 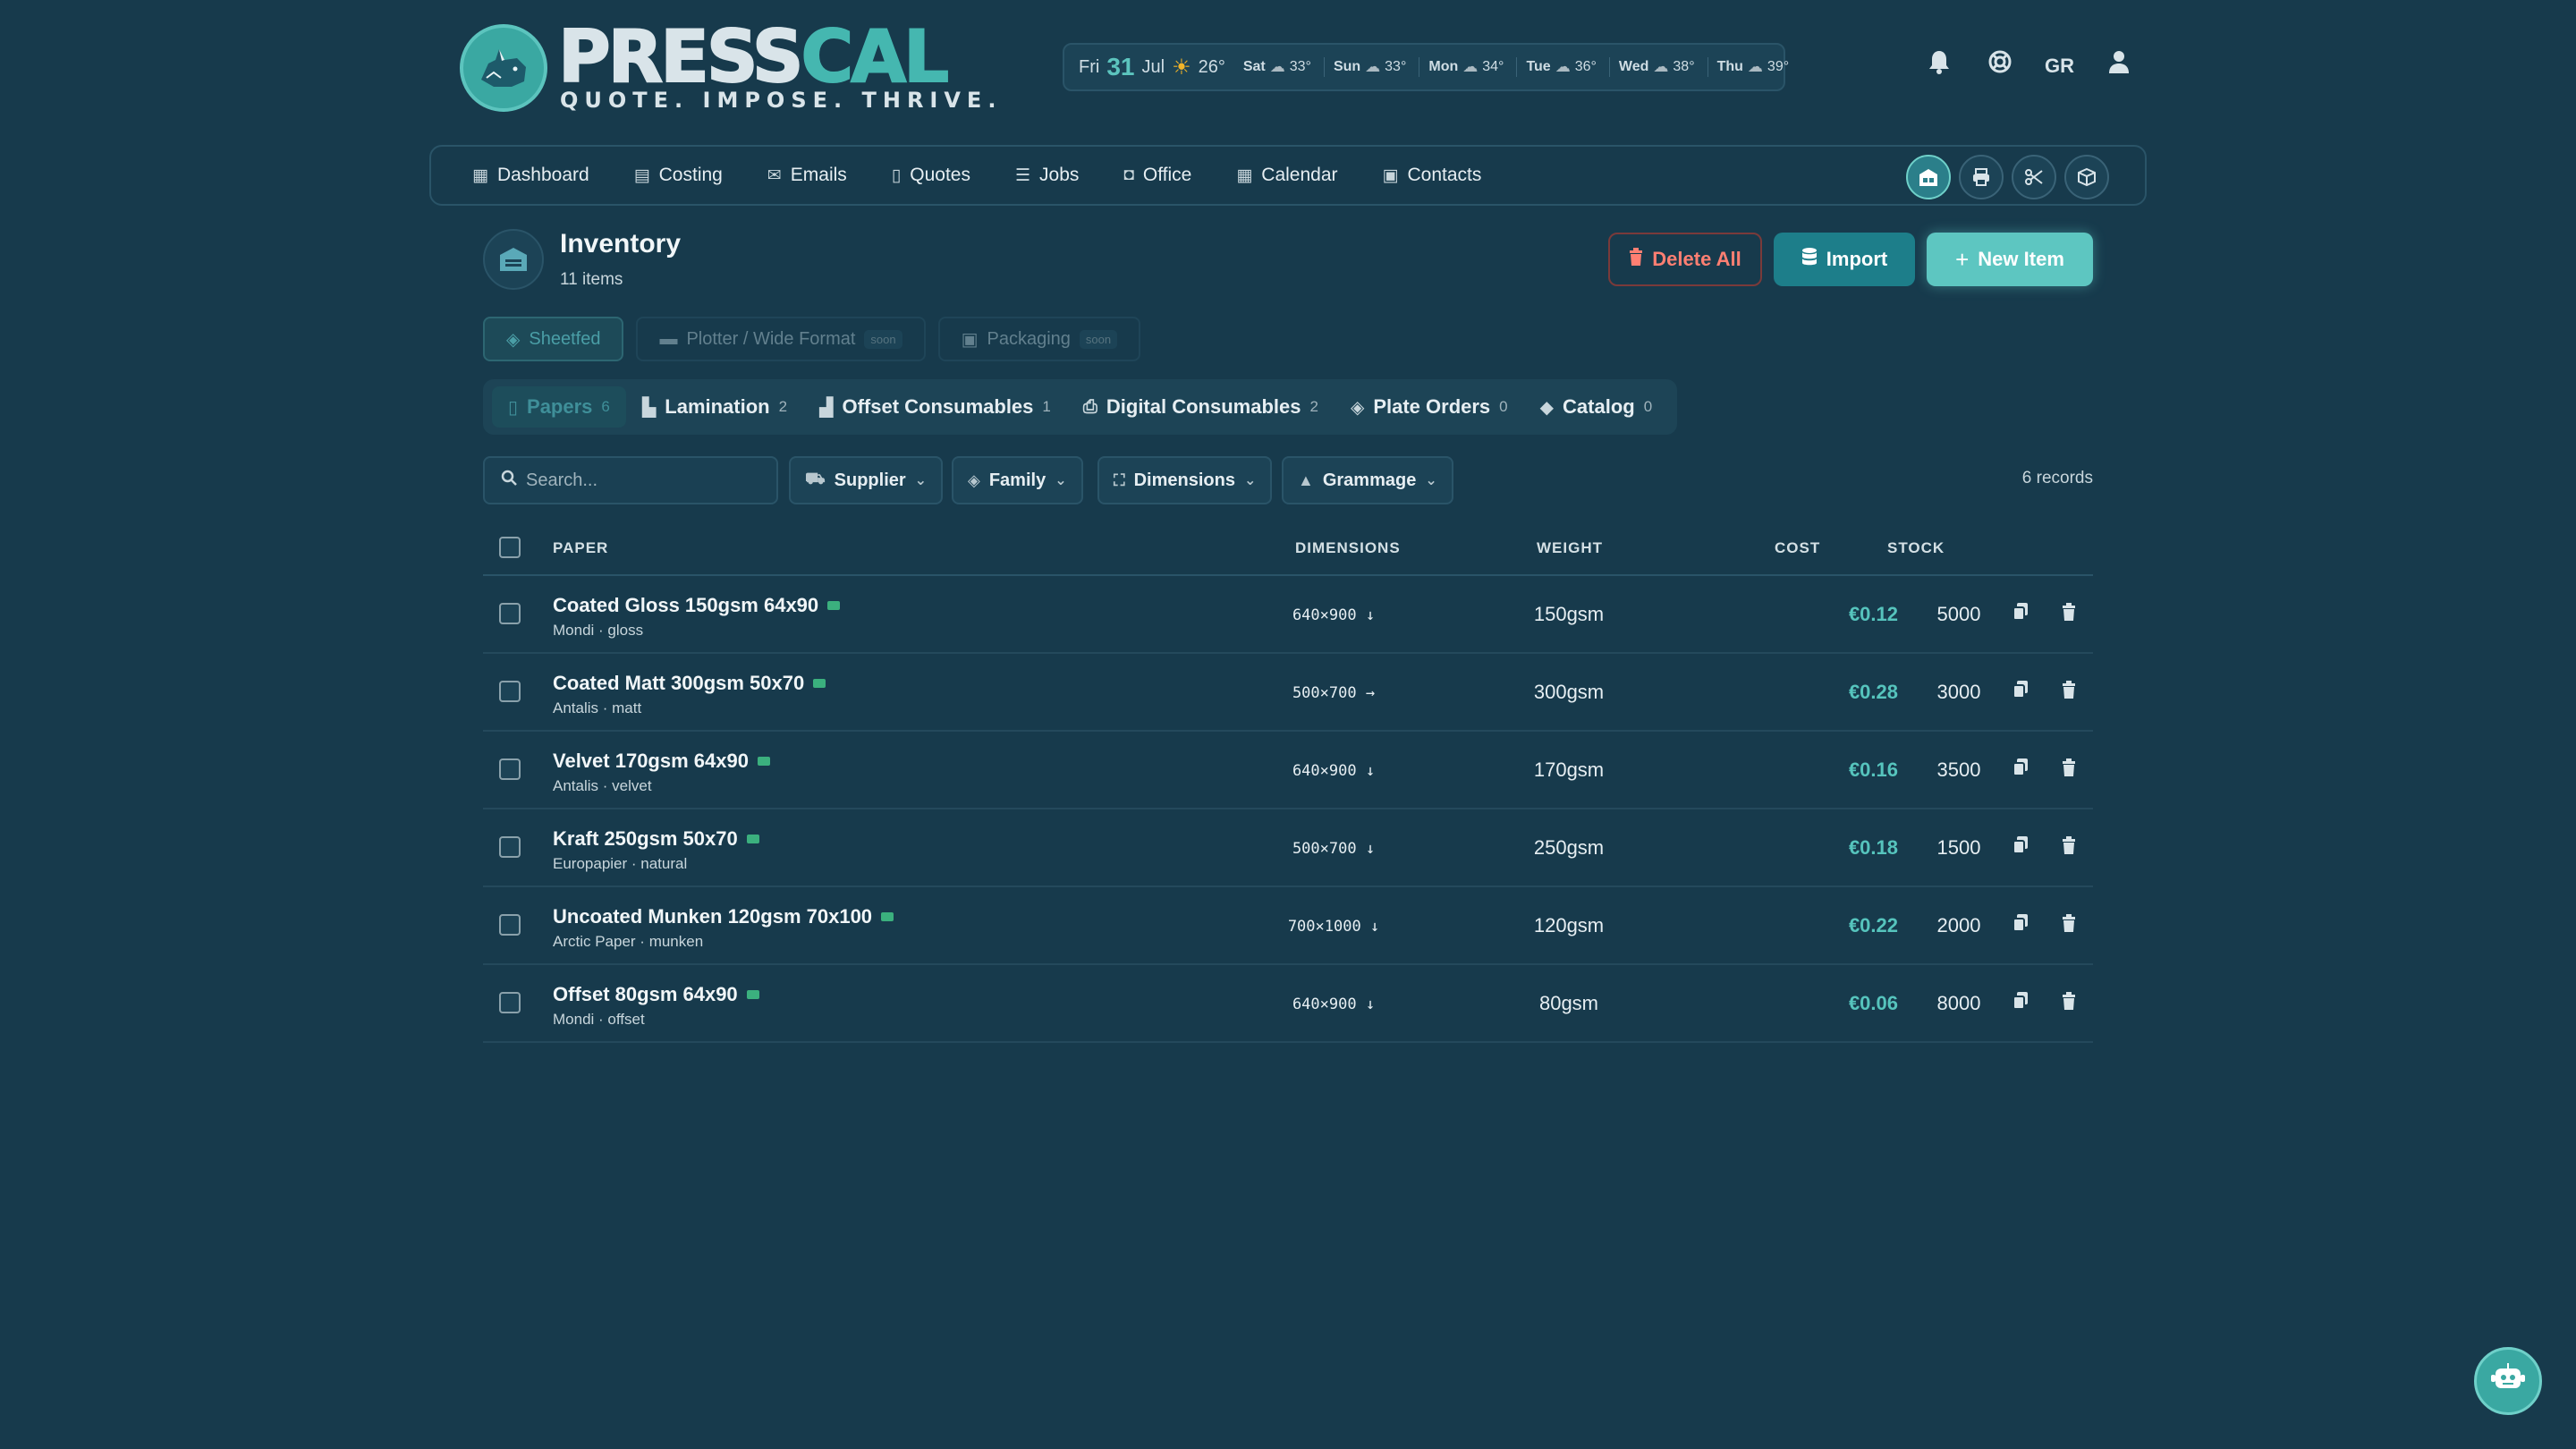 What do you see at coordinates (1059, 175) in the screenshot?
I see `nav-item-label: Jobs` at bounding box center [1059, 175].